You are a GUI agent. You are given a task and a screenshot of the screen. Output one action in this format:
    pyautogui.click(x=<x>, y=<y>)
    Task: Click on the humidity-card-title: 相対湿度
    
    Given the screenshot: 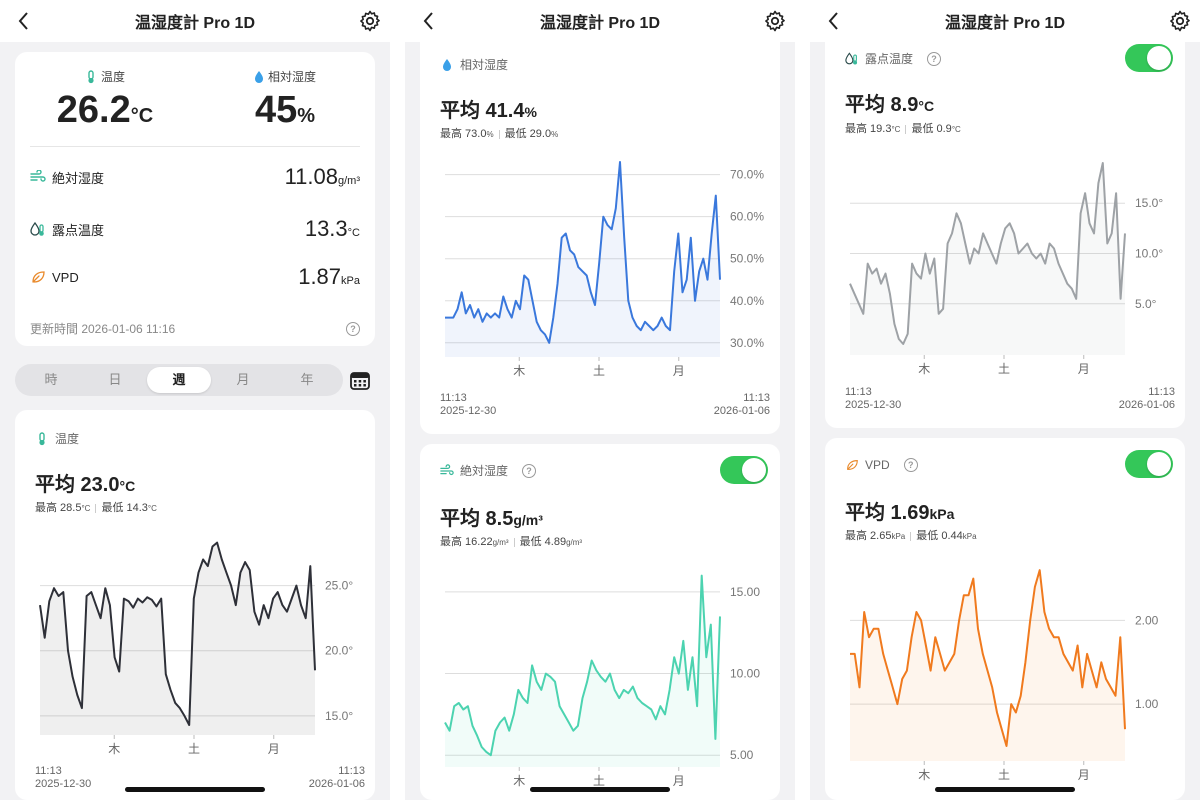 What is the action you would take?
    pyautogui.click(x=484, y=65)
    